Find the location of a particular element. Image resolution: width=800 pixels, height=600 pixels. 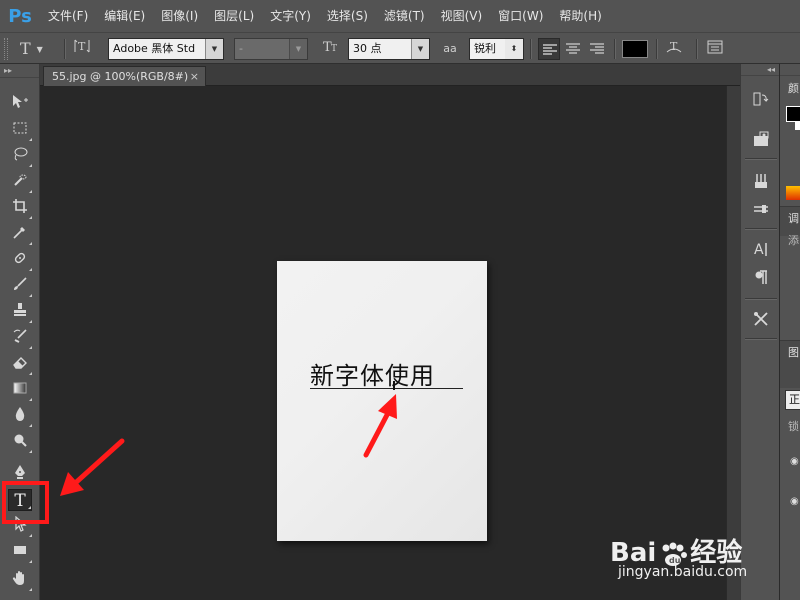

rectangle-tool-icon is located at coordinates (20, 553).